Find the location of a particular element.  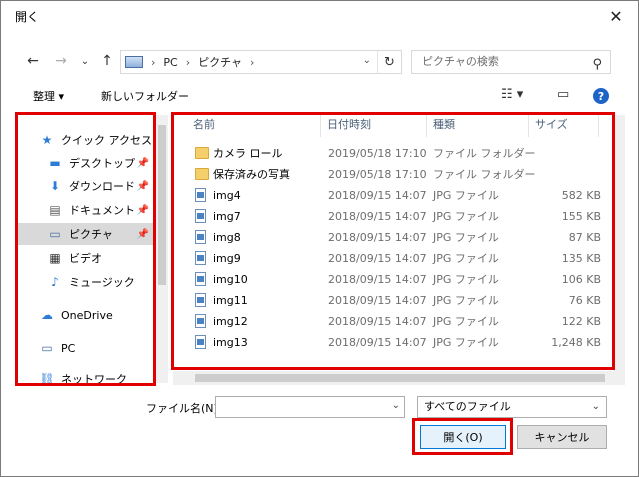

nav-item-videos: ▦ ビデオ is located at coordinates (86, 258).